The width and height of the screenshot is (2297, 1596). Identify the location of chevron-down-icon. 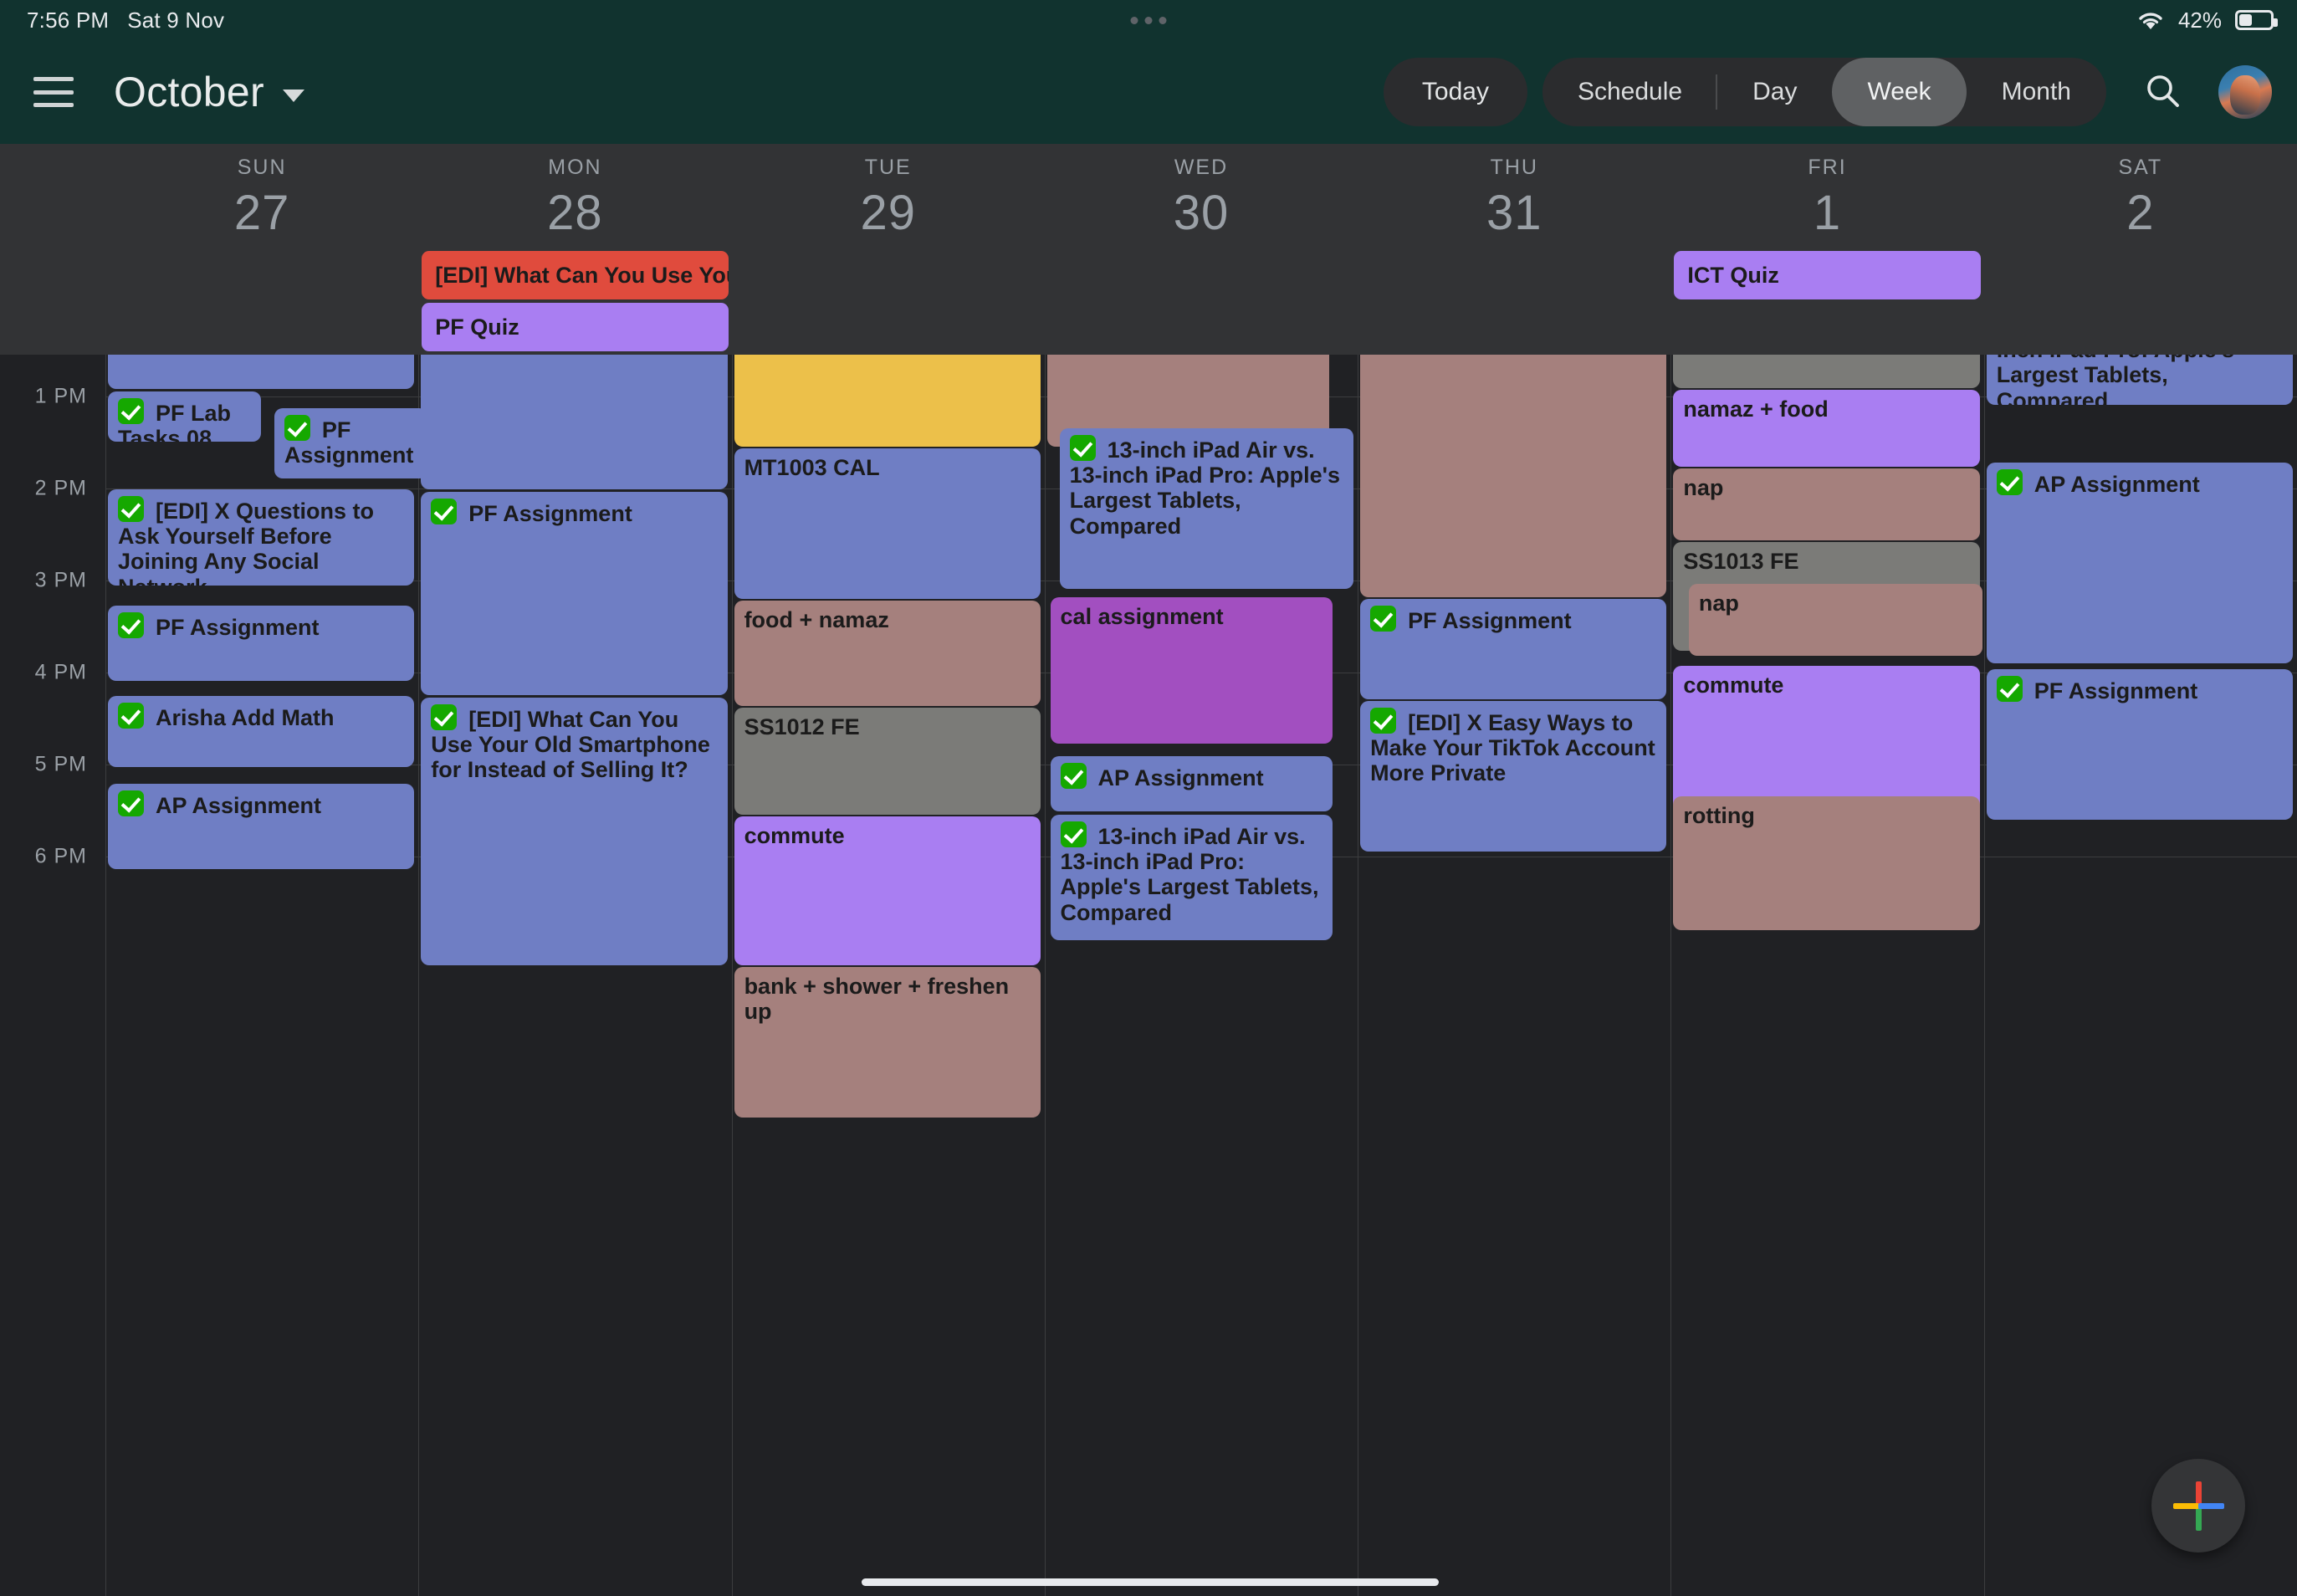
(293, 96).